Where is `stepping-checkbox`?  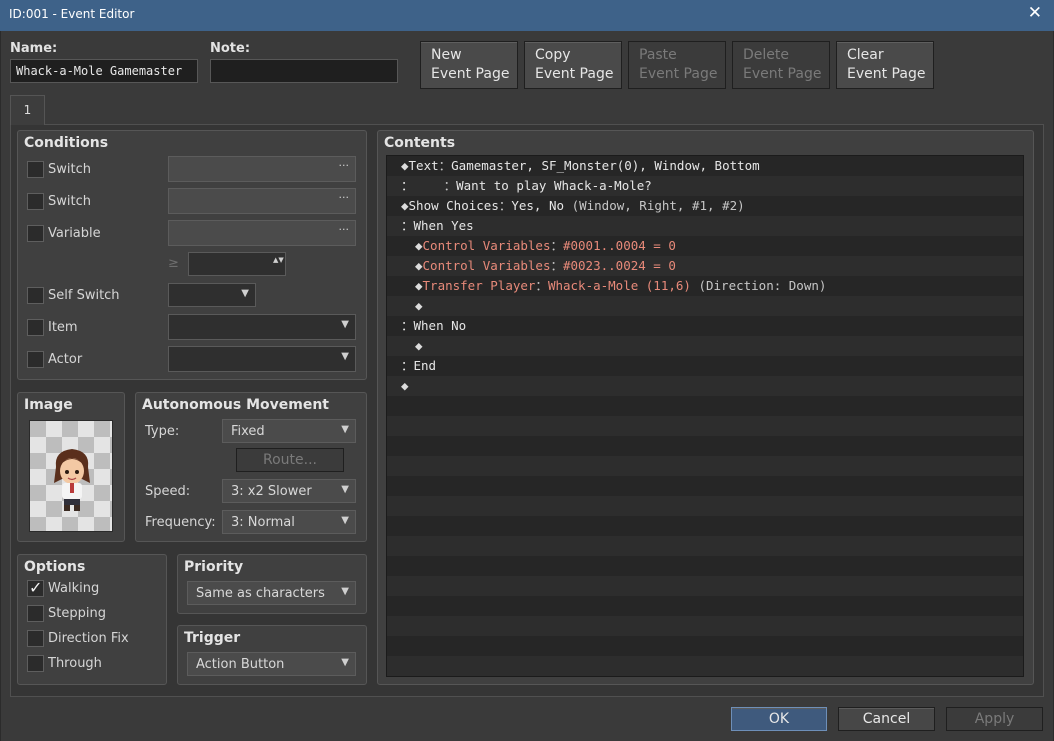
stepping-checkbox is located at coordinates (35, 613).